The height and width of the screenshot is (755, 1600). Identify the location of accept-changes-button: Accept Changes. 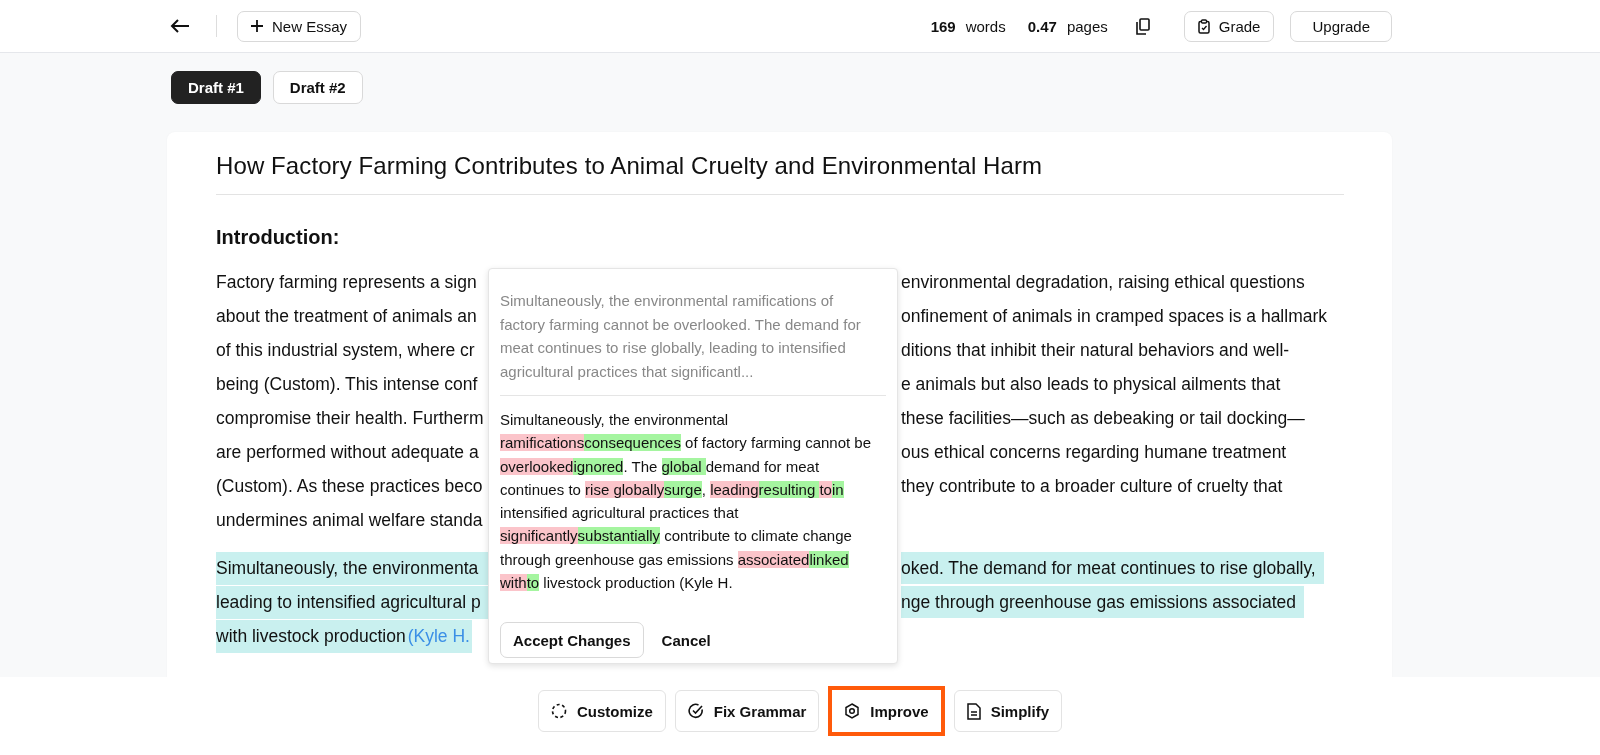
(572, 640).